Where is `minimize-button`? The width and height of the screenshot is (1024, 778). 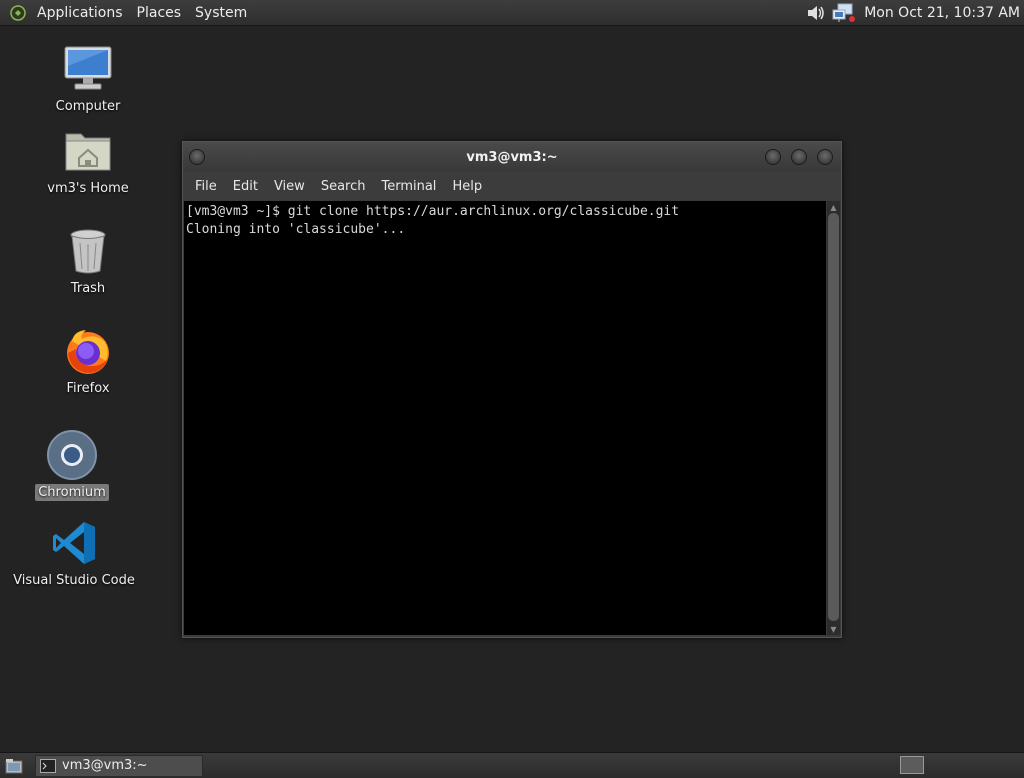 minimize-button is located at coordinates (773, 157).